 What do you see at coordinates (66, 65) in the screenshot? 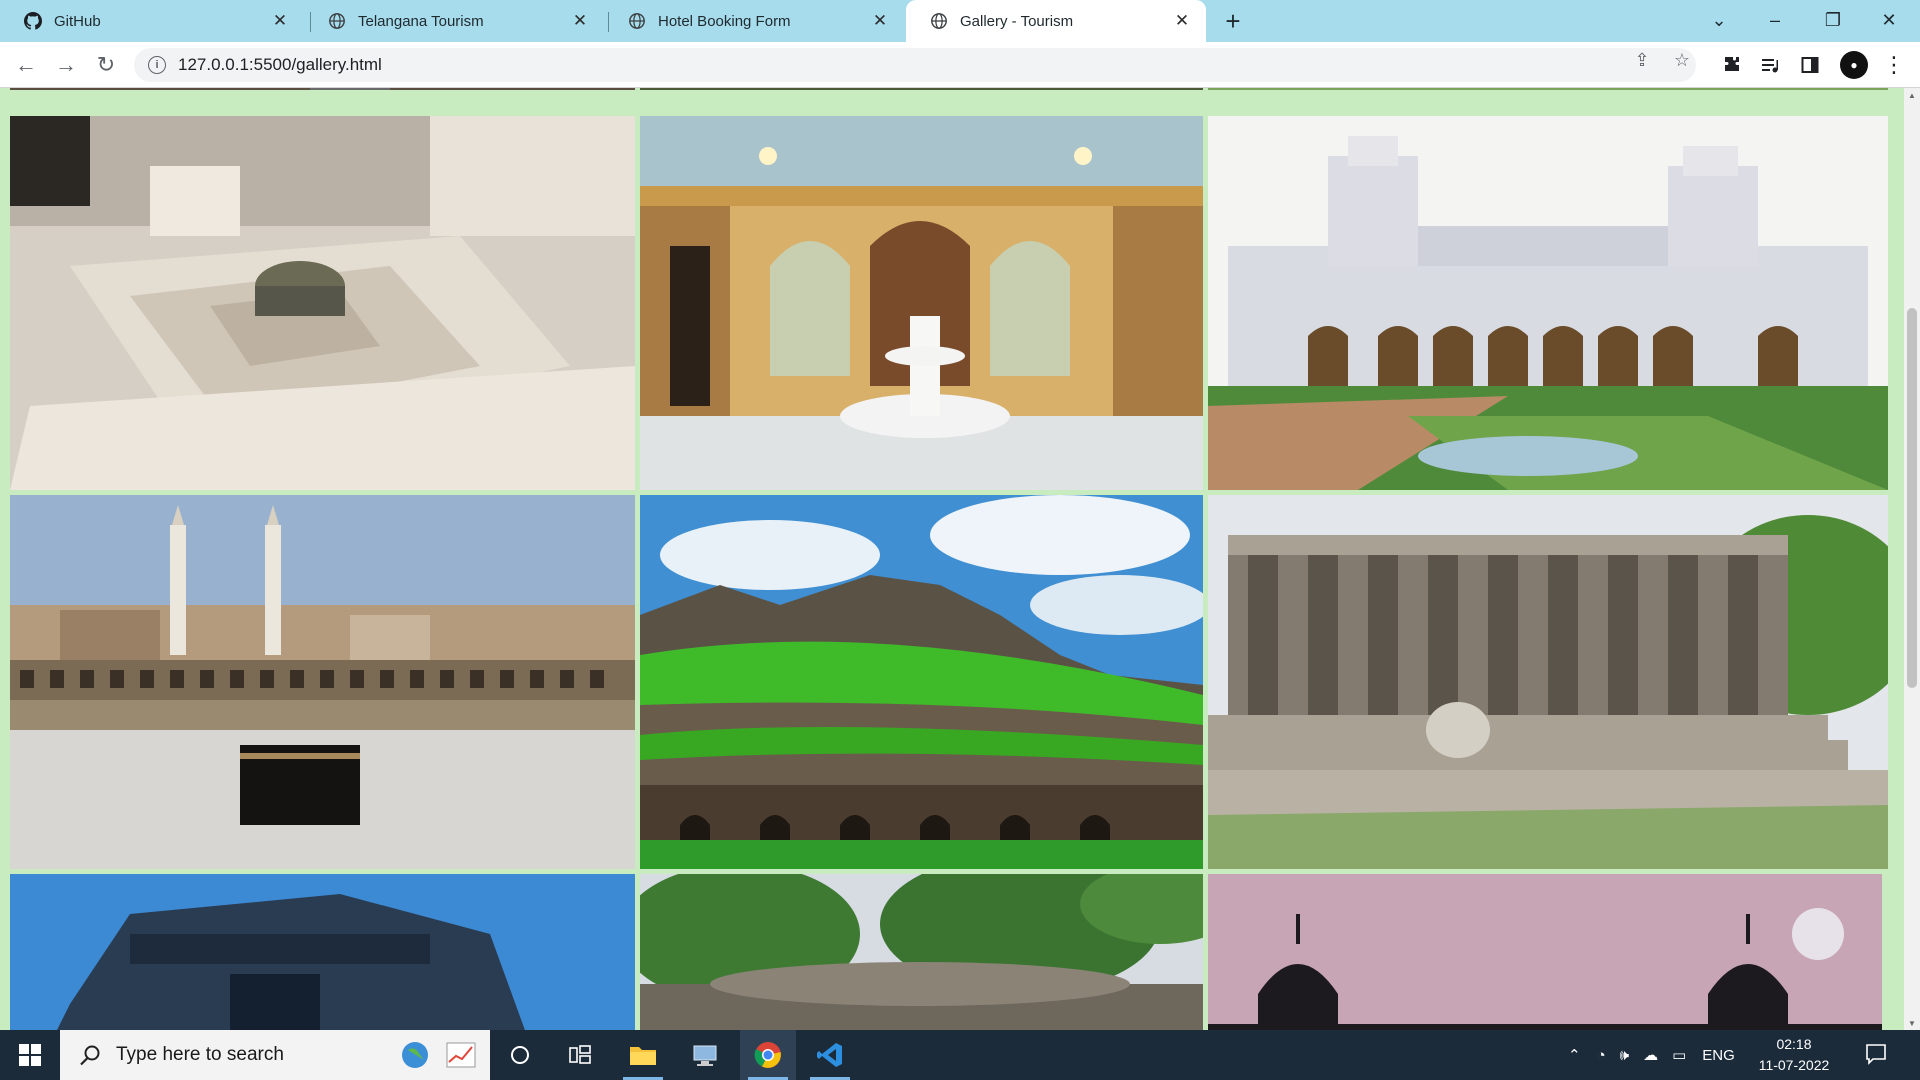
I see `forward-arrow-icon: →` at bounding box center [66, 65].